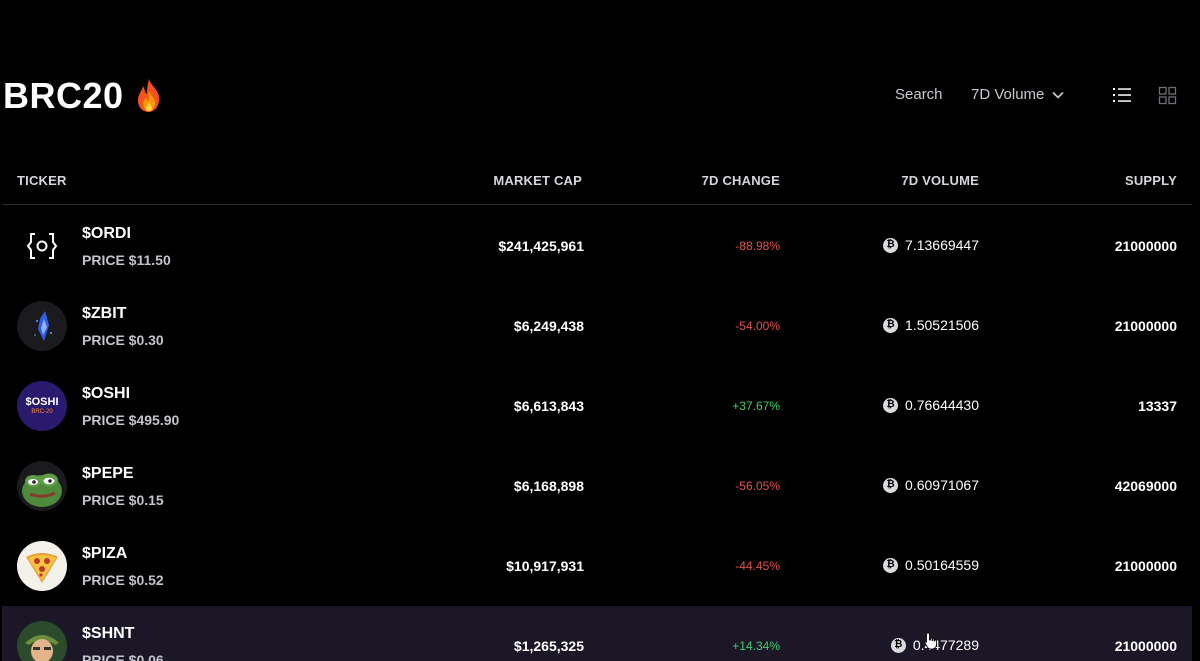 The image size is (1200, 661). I want to click on row-market-cap: $1,265,325, so click(548, 646).